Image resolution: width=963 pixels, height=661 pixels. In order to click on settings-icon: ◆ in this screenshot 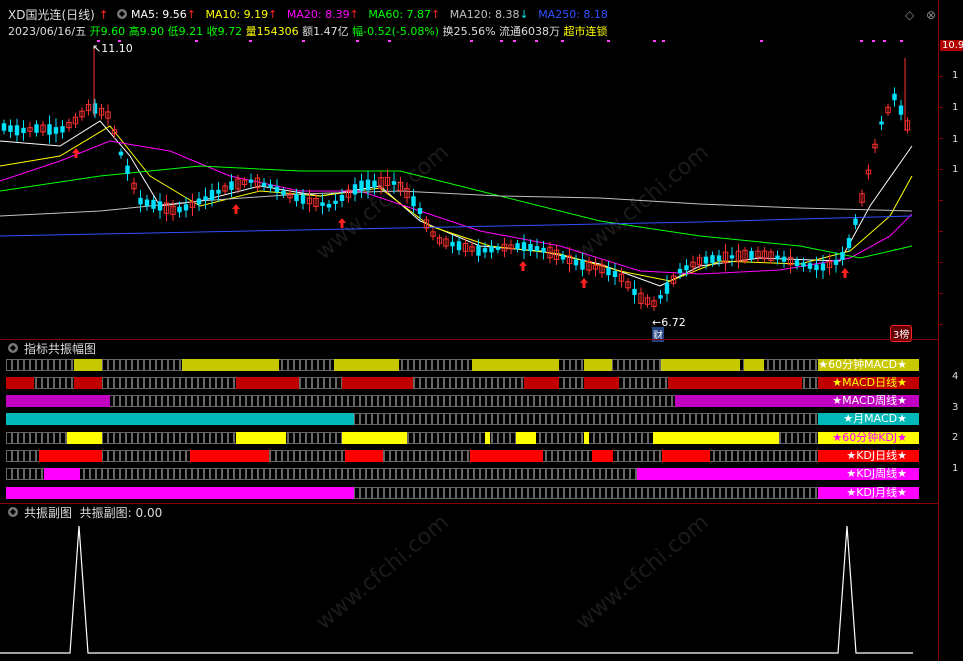, I will do `click(122, 14)`.